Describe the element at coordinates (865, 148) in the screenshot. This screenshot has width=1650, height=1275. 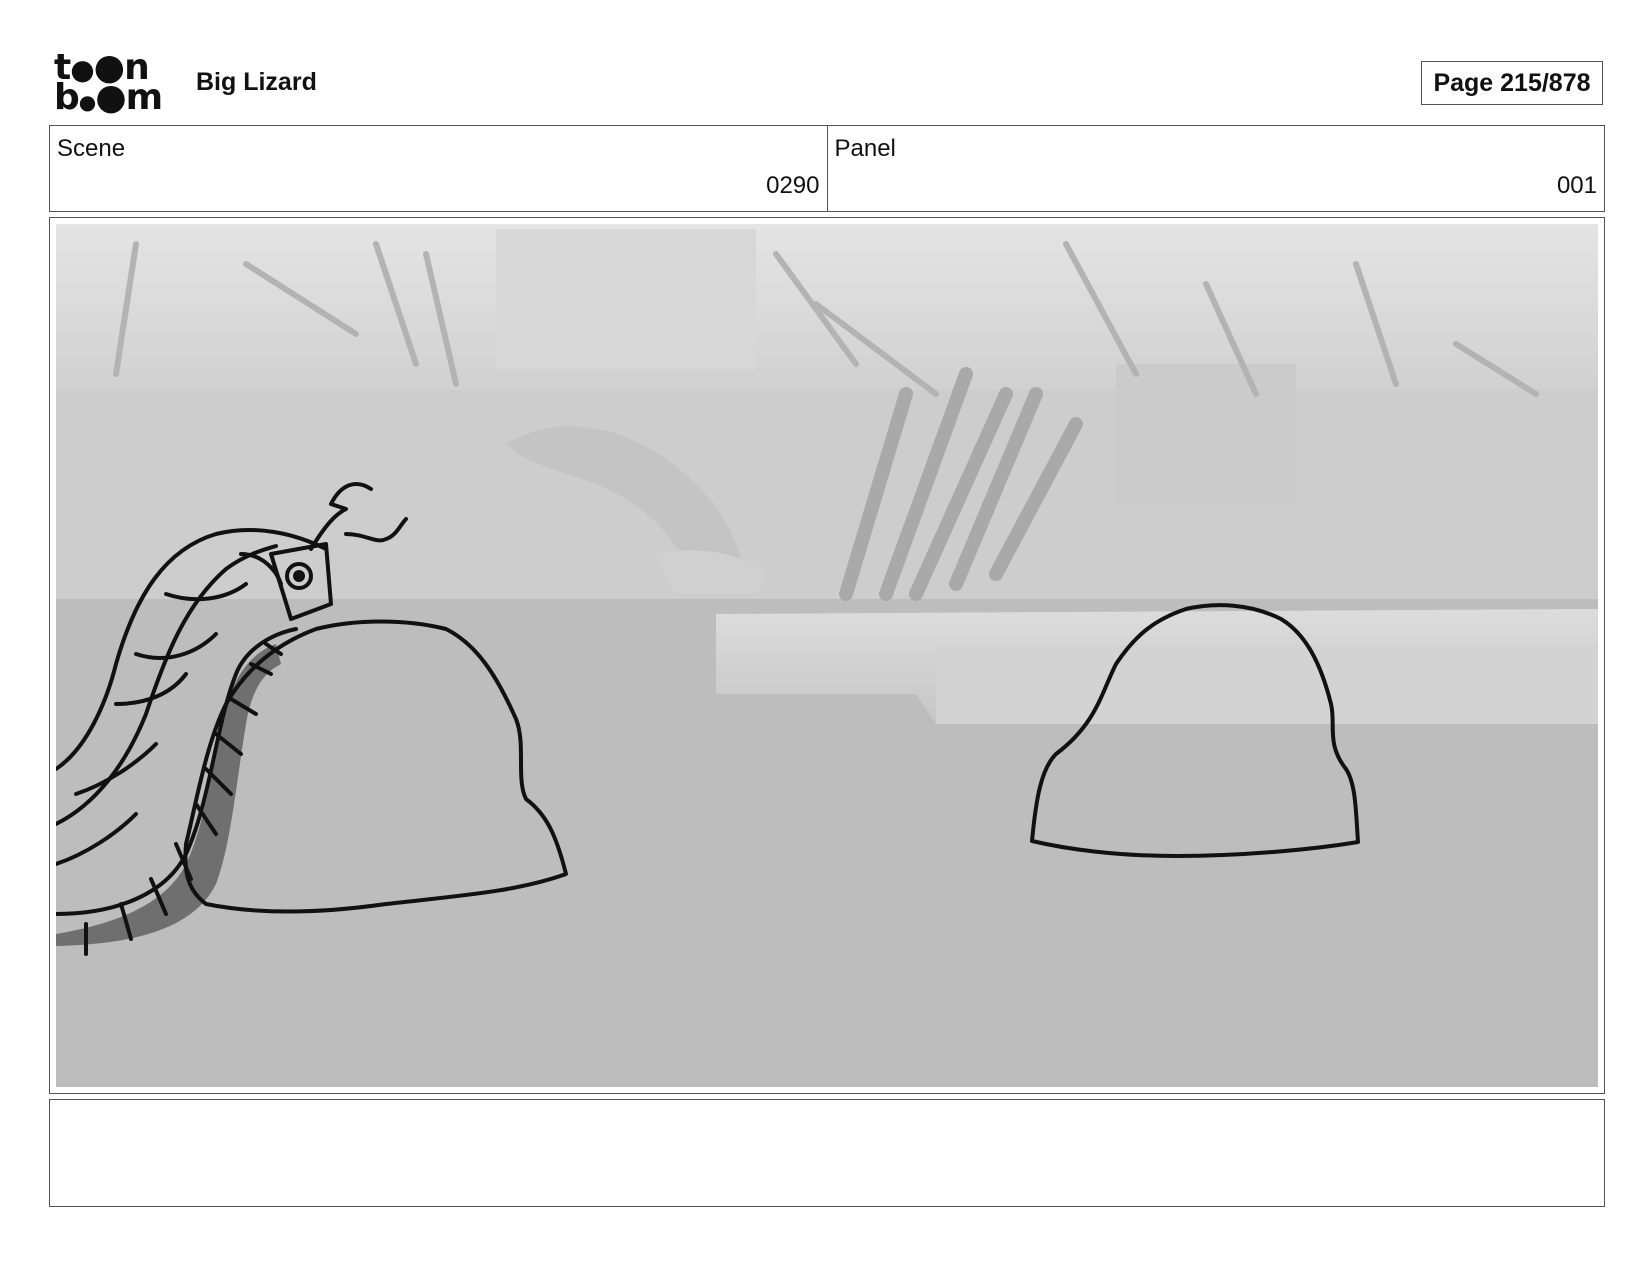
I see `panel-label: Panel` at that location.